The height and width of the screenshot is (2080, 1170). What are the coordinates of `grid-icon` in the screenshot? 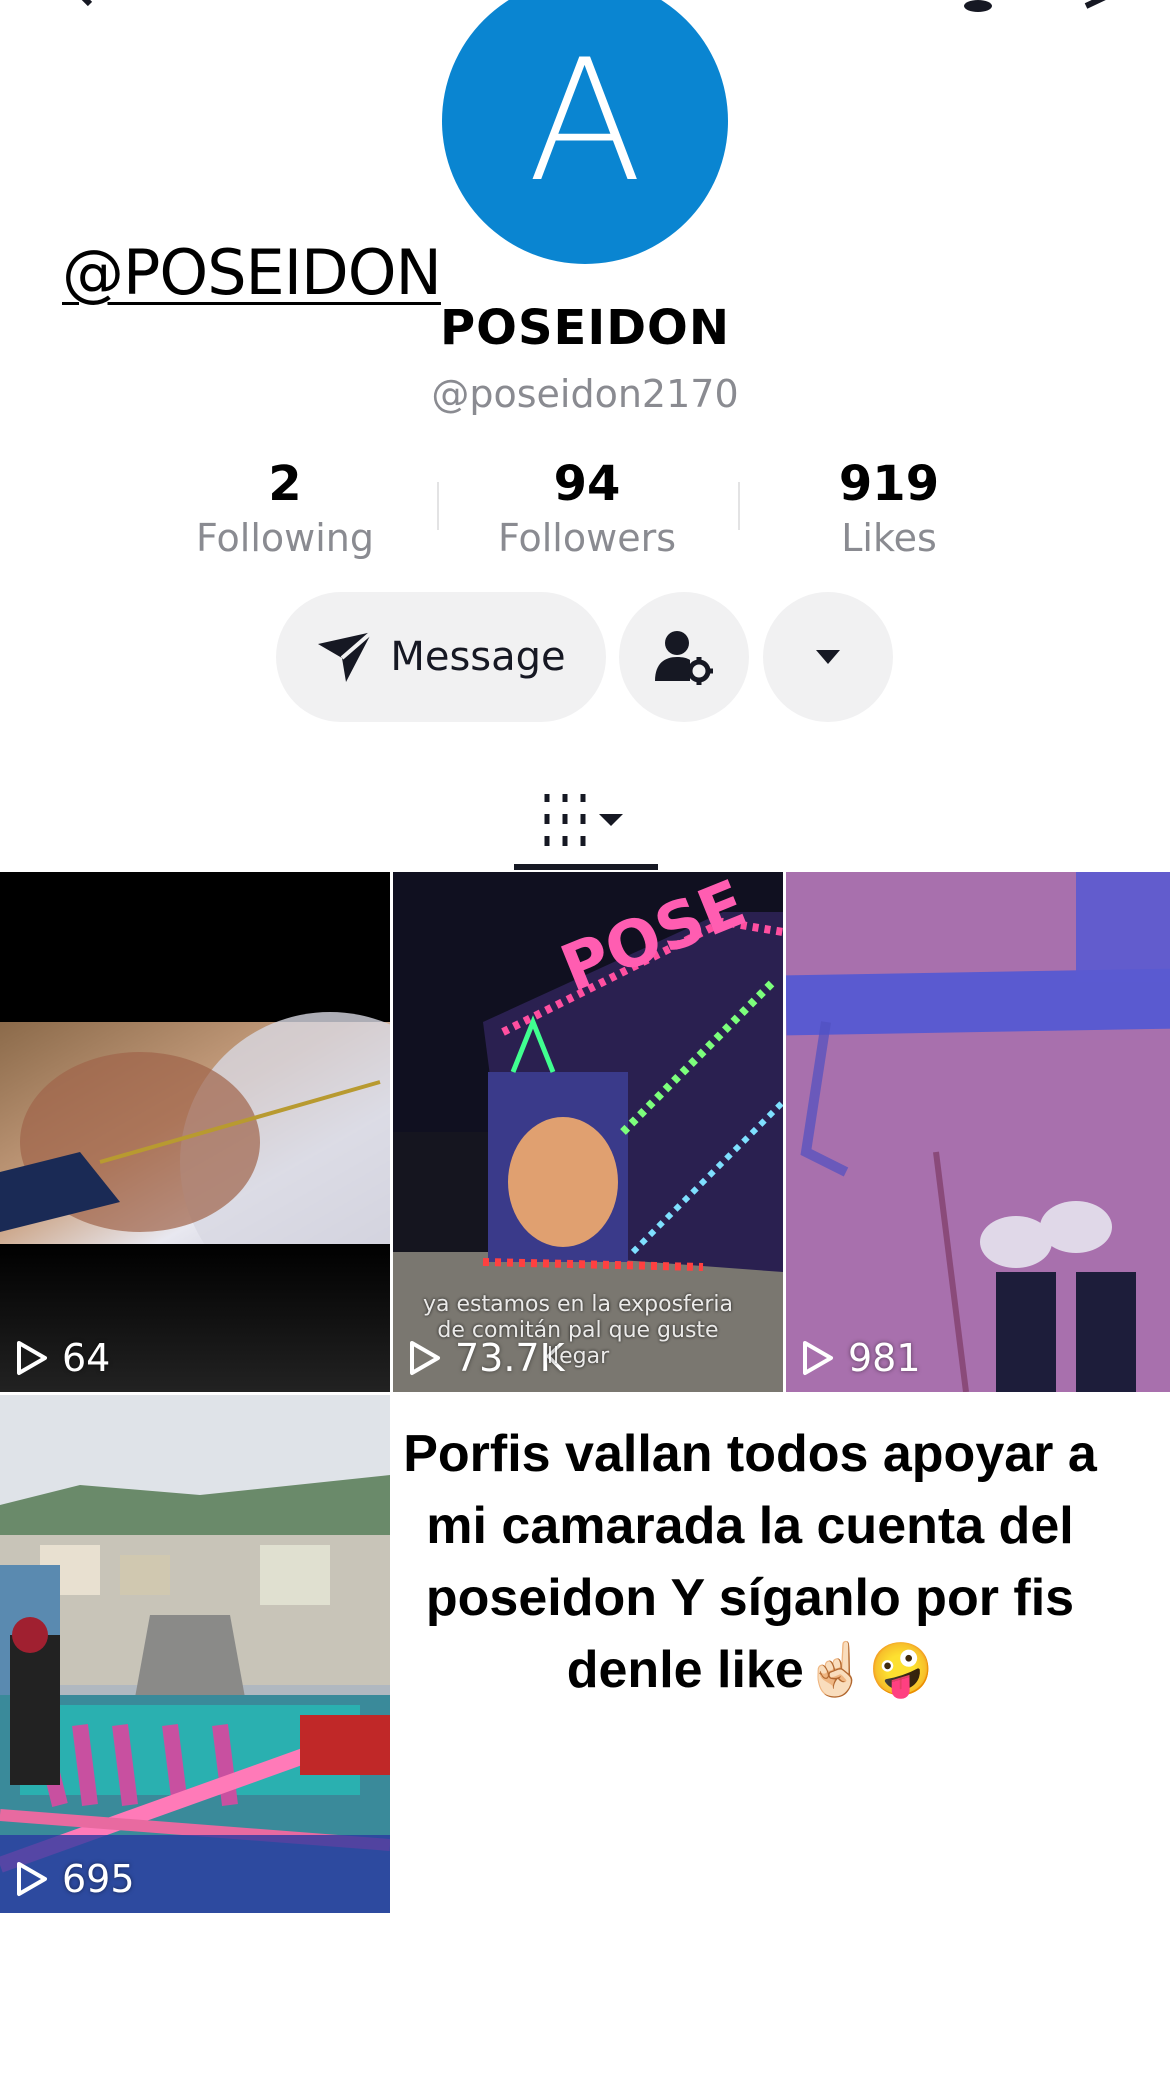 It's located at (583, 820).